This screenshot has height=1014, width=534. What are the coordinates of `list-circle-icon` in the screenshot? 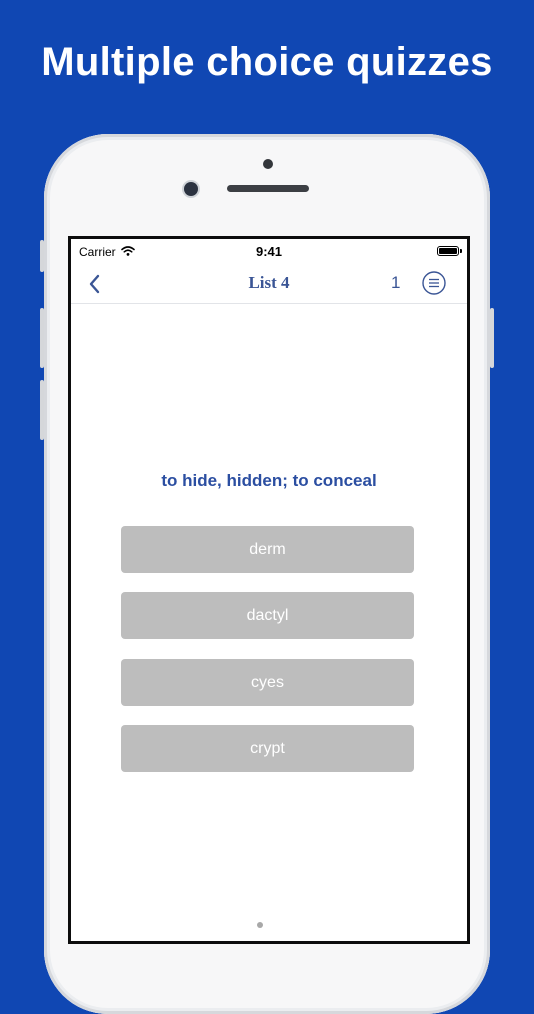 It's located at (434, 283).